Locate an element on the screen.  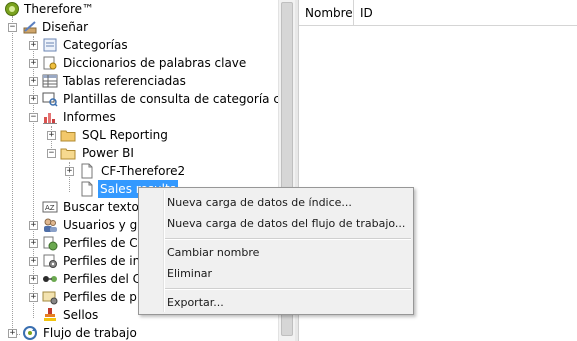
column-header-nombre: Nombre is located at coordinates (326, 13).